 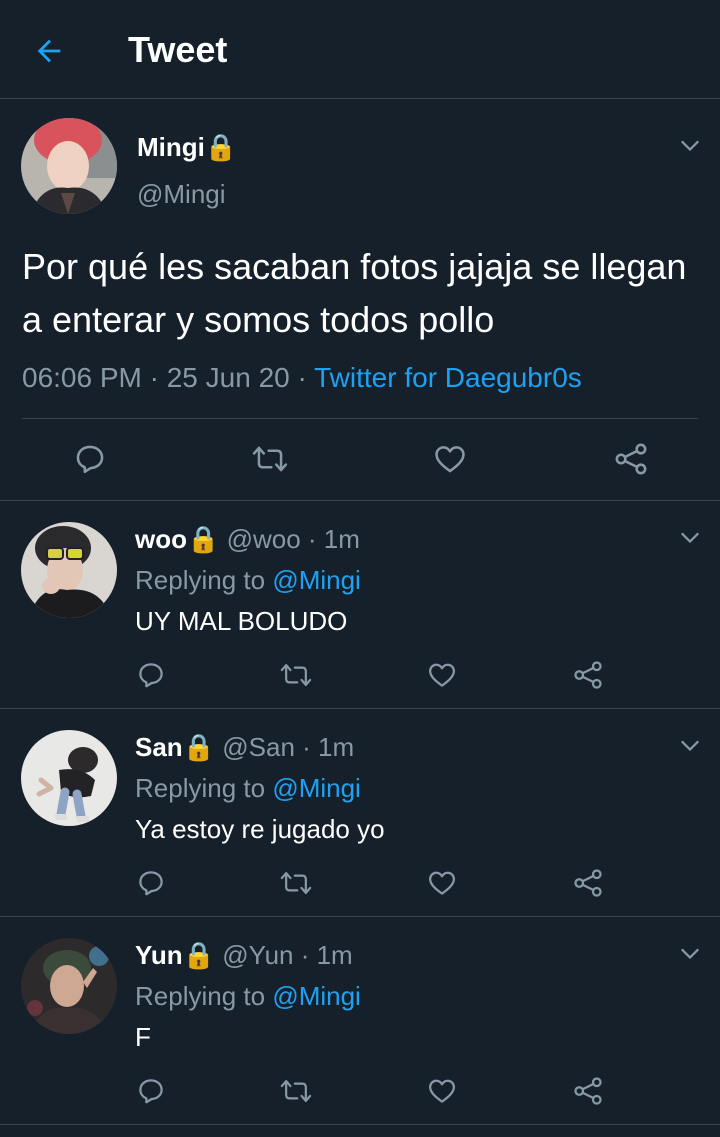 What do you see at coordinates (178, 49) in the screenshot?
I see `page-title: Tweet` at bounding box center [178, 49].